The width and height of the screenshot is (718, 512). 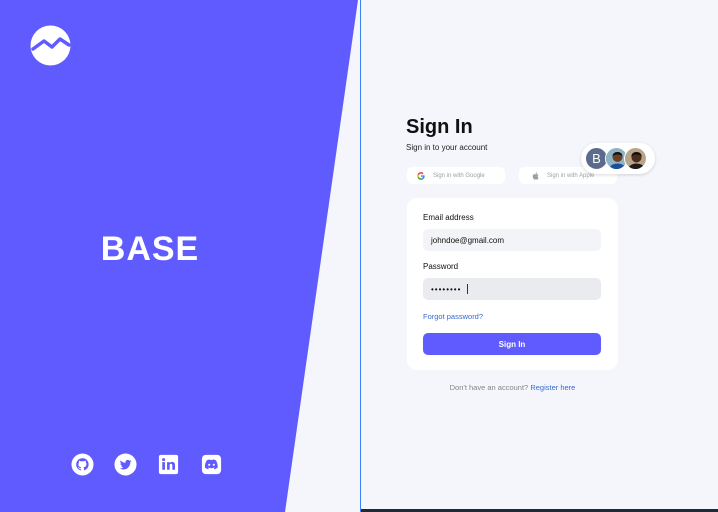 What do you see at coordinates (439, 127) in the screenshot?
I see `page-title: Sign In` at bounding box center [439, 127].